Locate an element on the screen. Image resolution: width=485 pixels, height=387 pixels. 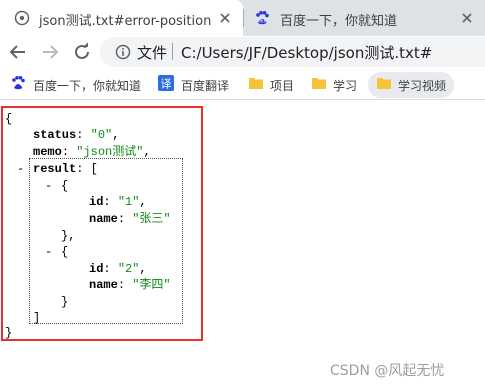
json-key: status is located at coordinates (55, 135).